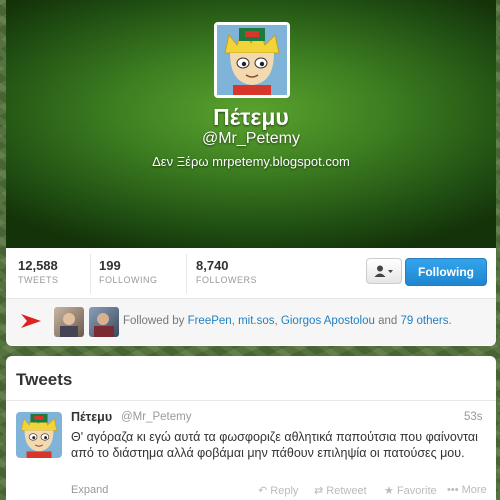 This screenshot has height=500, width=500. Describe the element at coordinates (346, 491) in the screenshot. I see `retweet-label: Retweet` at that location.